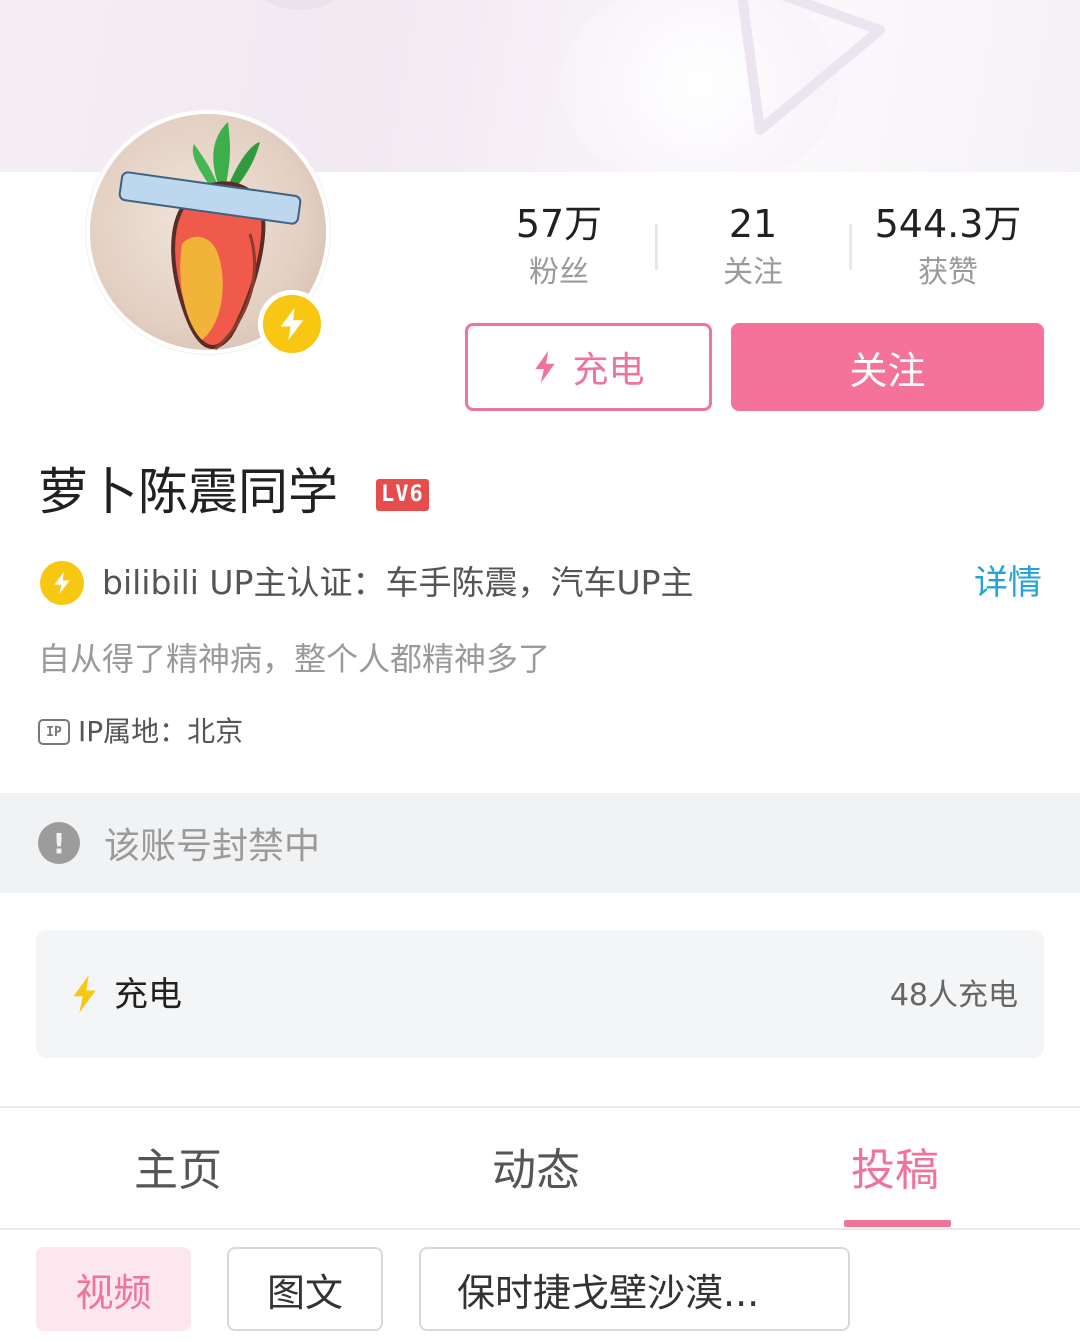 This screenshot has height=1342, width=1080. I want to click on username: 萝卜陈震同学, so click(188, 492).